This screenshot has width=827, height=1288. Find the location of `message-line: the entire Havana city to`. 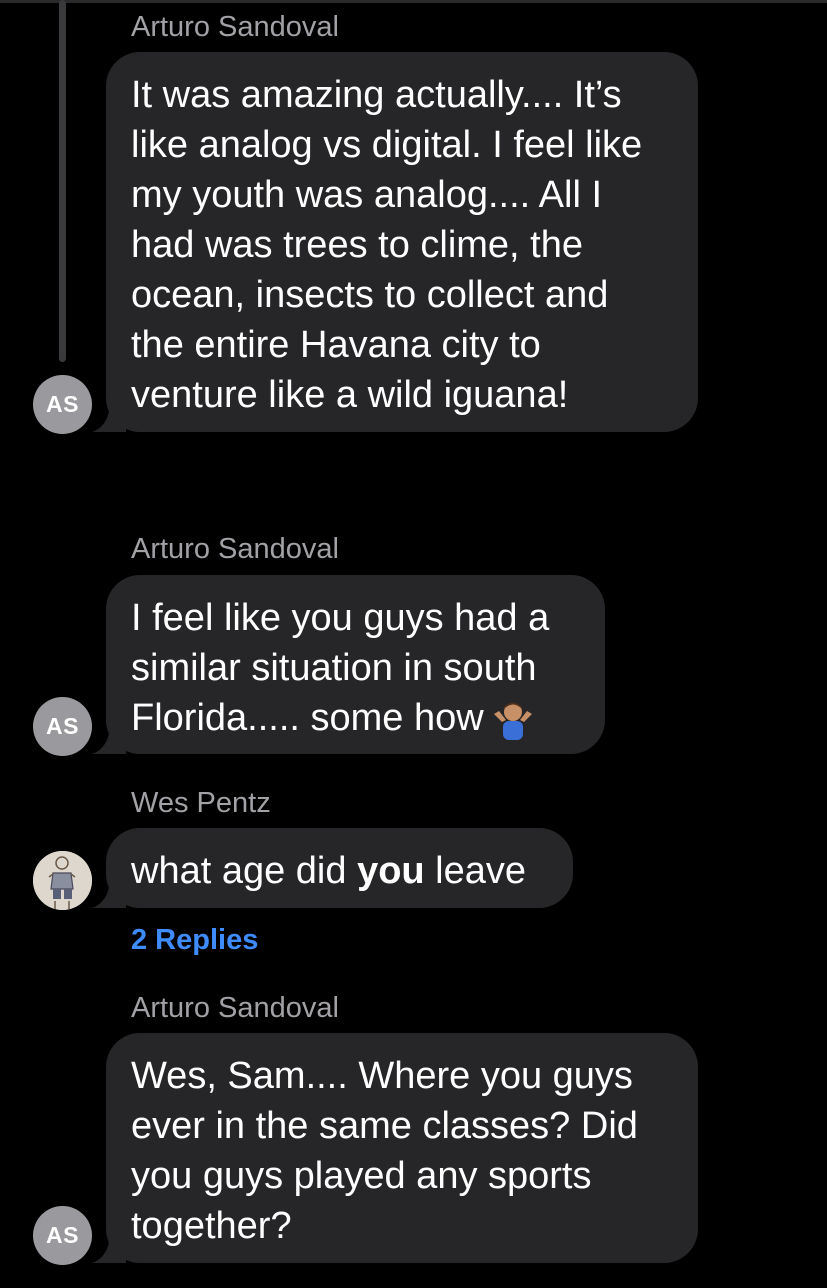

message-line: the entire Havana city to is located at coordinates (336, 345).